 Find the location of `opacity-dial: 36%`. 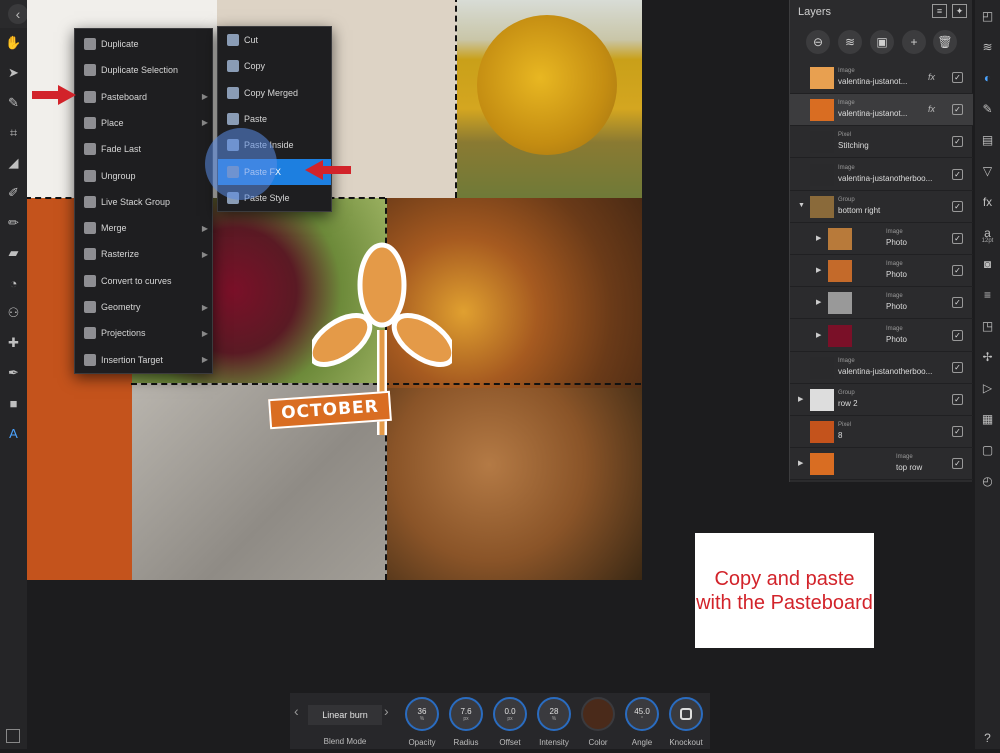

opacity-dial: 36% is located at coordinates (422, 714).